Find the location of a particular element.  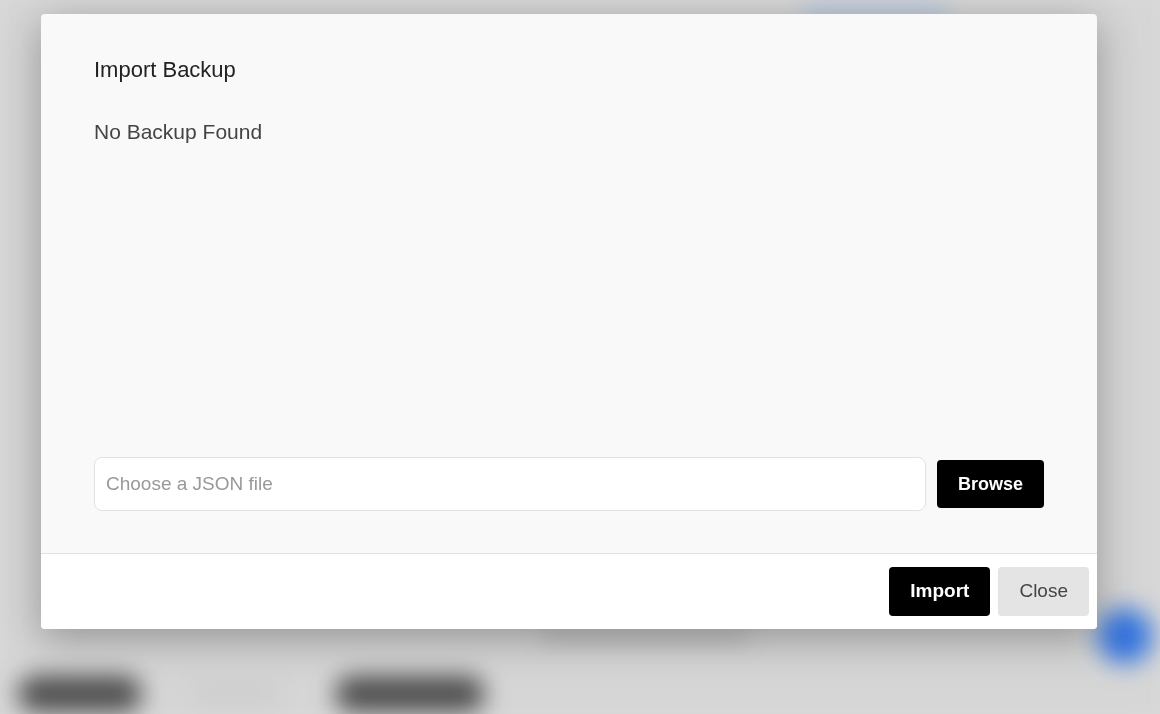

dialog-title: Import Backup is located at coordinates (165, 70).